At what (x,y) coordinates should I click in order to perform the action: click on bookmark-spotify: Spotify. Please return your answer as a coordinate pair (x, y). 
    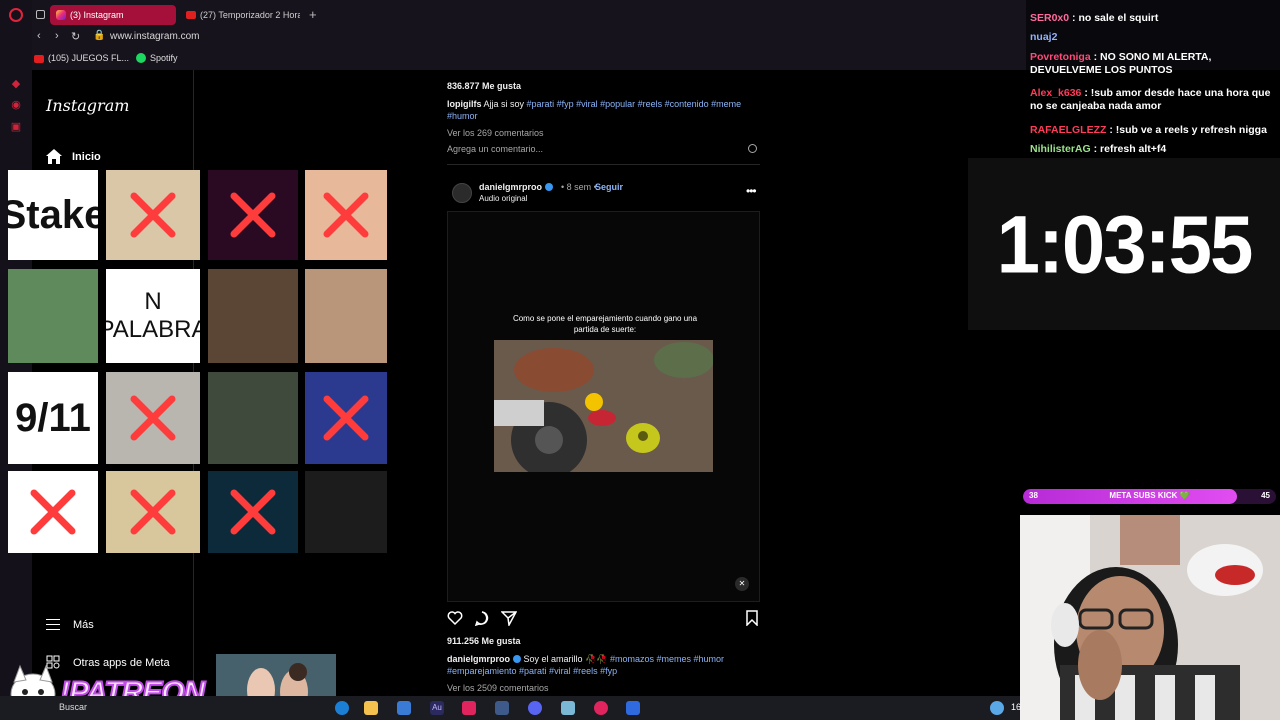
    Looking at the image, I should click on (157, 58).